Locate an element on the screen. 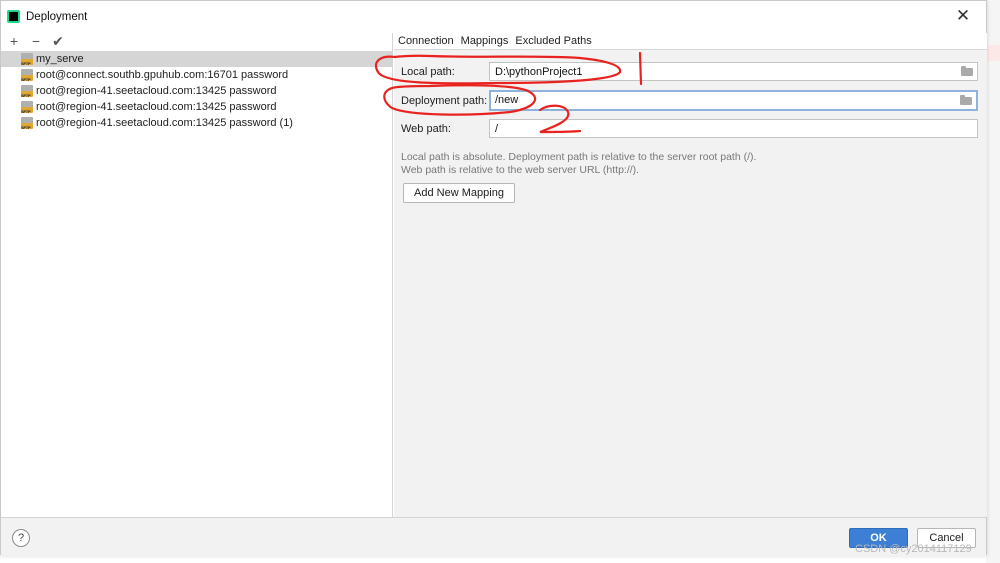 The width and height of the screenshot is (1000, 563). background-highlight is located at coordinates (993, 53).